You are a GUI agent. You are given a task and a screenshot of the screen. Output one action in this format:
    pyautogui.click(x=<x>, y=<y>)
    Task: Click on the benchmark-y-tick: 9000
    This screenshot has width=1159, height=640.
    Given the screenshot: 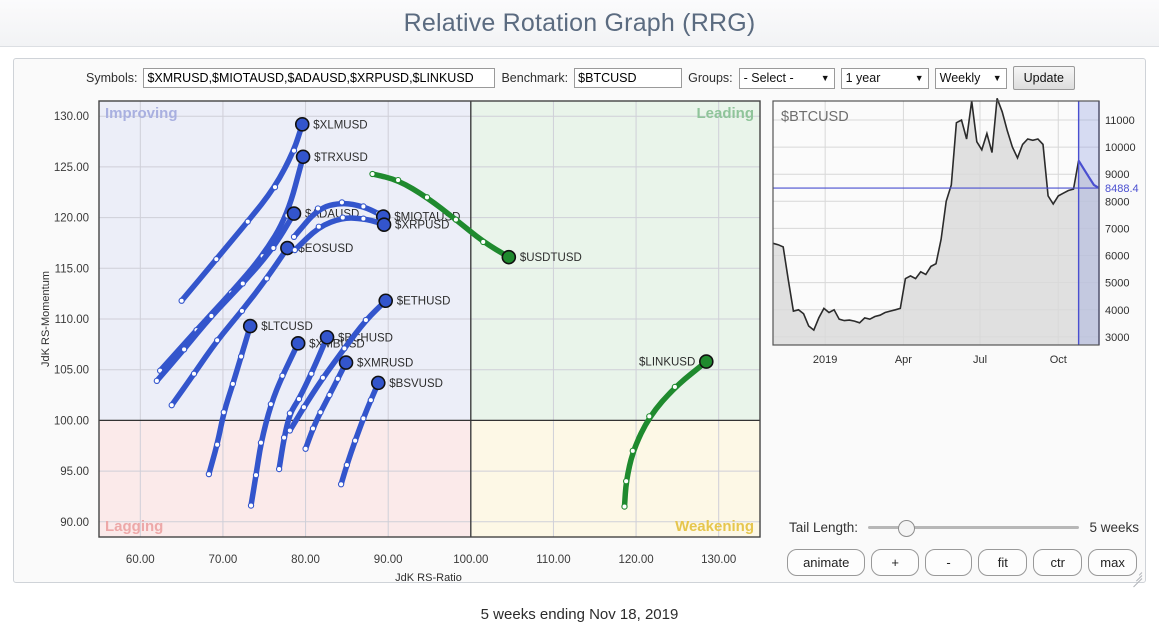 What is the action you would take?
    pyautogui.click(x=1117, y=175)
    